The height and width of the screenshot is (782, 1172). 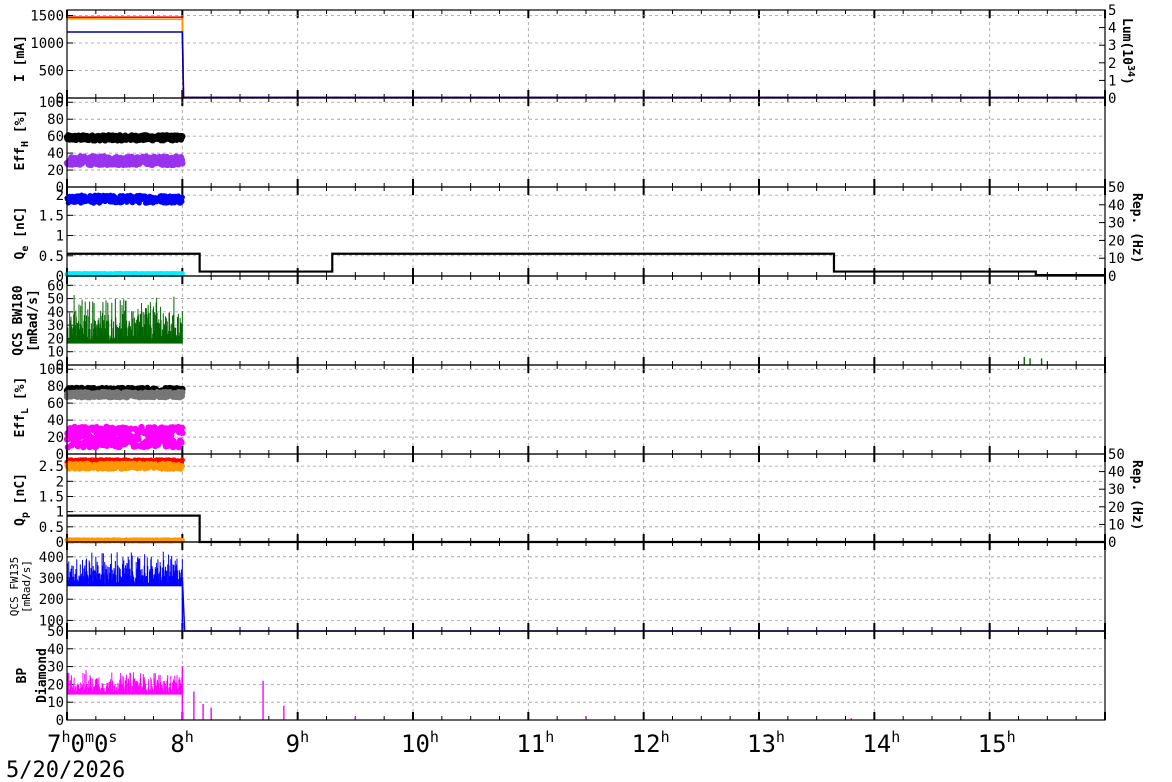 What do you see at coordinates (415, 744) in the screenshot?
I see `x-tick-hour: 10` at bounding box center [415, 744].